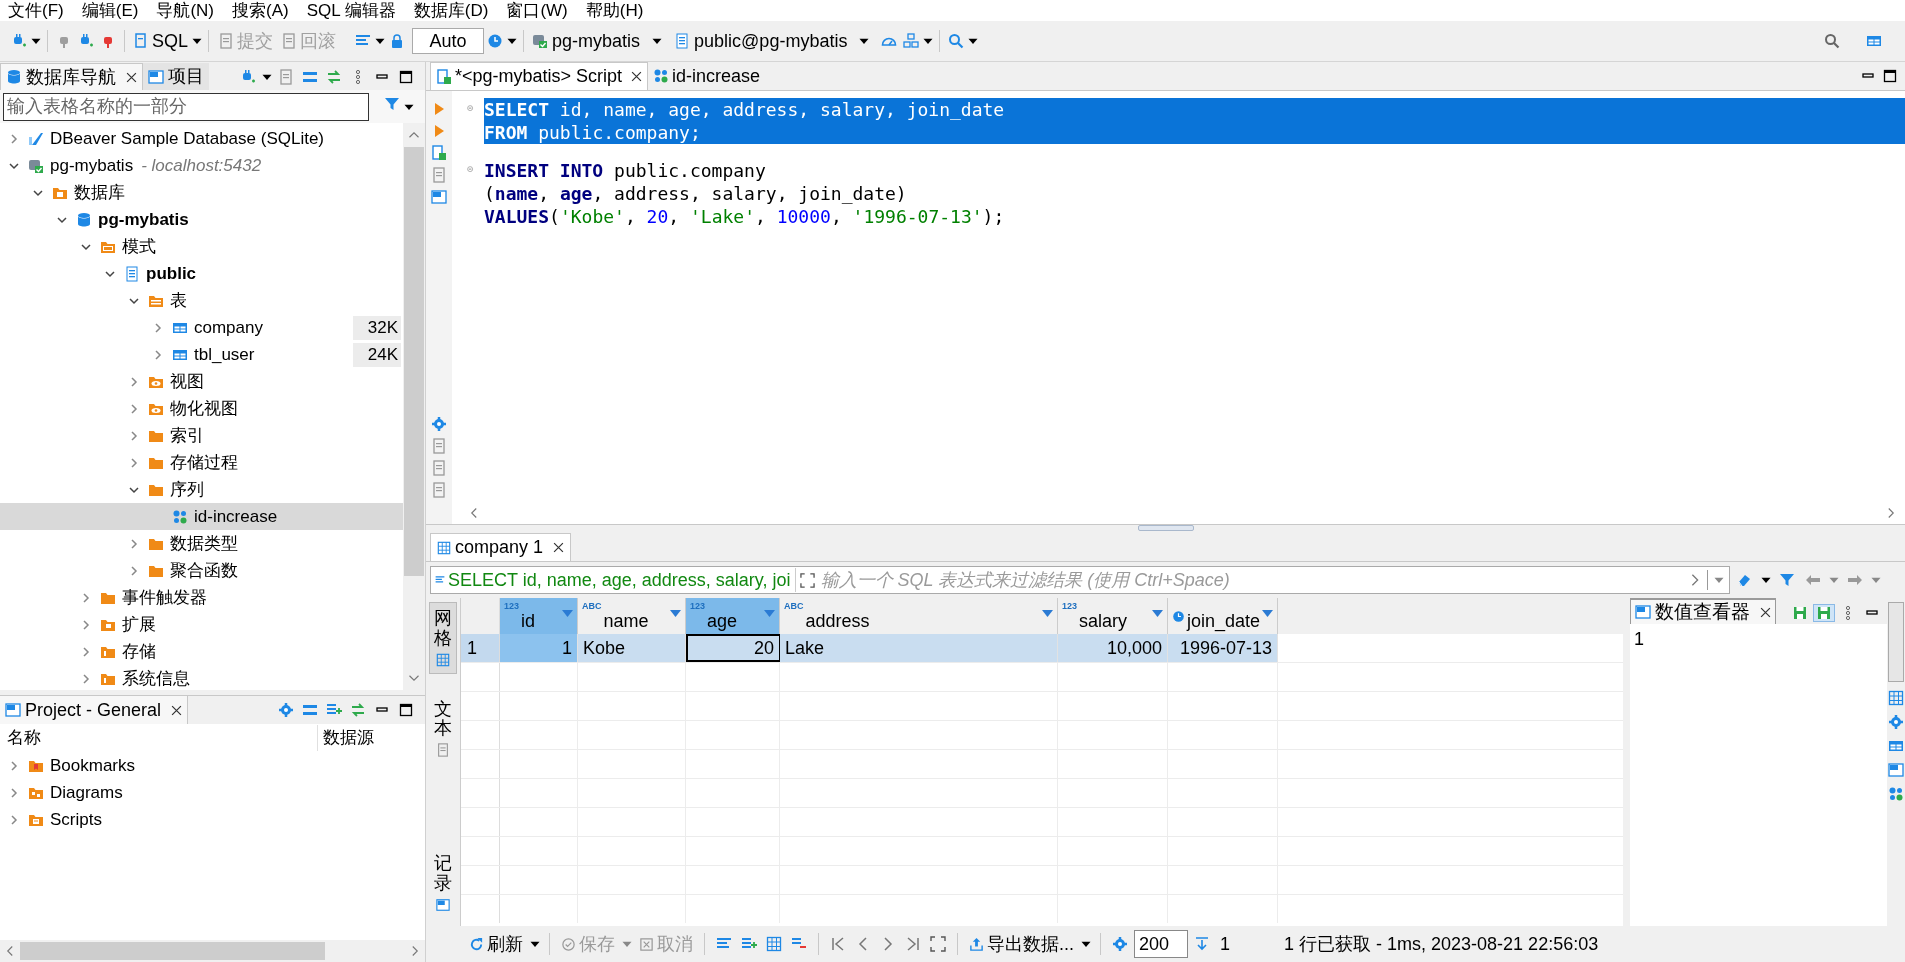  Describe the element at coordinates (201, 651) in the screenshot. I see `tree-item: 存储` at that location.